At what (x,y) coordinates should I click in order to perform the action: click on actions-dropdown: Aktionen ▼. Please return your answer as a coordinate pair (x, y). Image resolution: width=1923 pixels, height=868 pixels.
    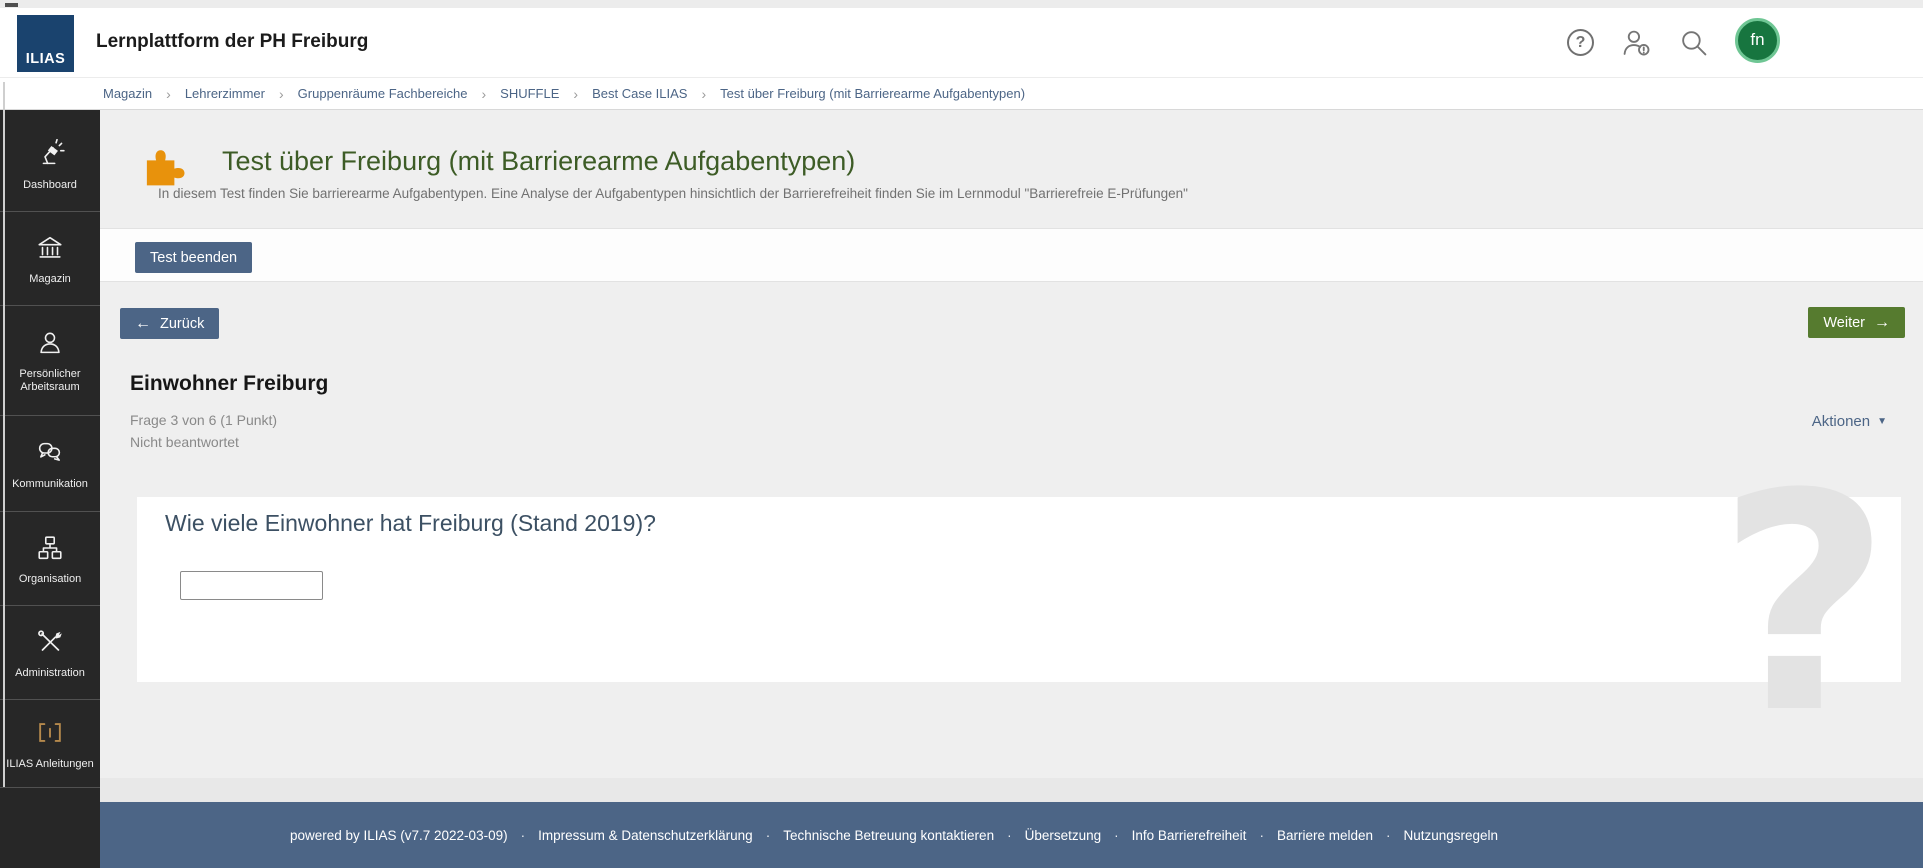
    Looking at the image, I should click on (1849, 421).